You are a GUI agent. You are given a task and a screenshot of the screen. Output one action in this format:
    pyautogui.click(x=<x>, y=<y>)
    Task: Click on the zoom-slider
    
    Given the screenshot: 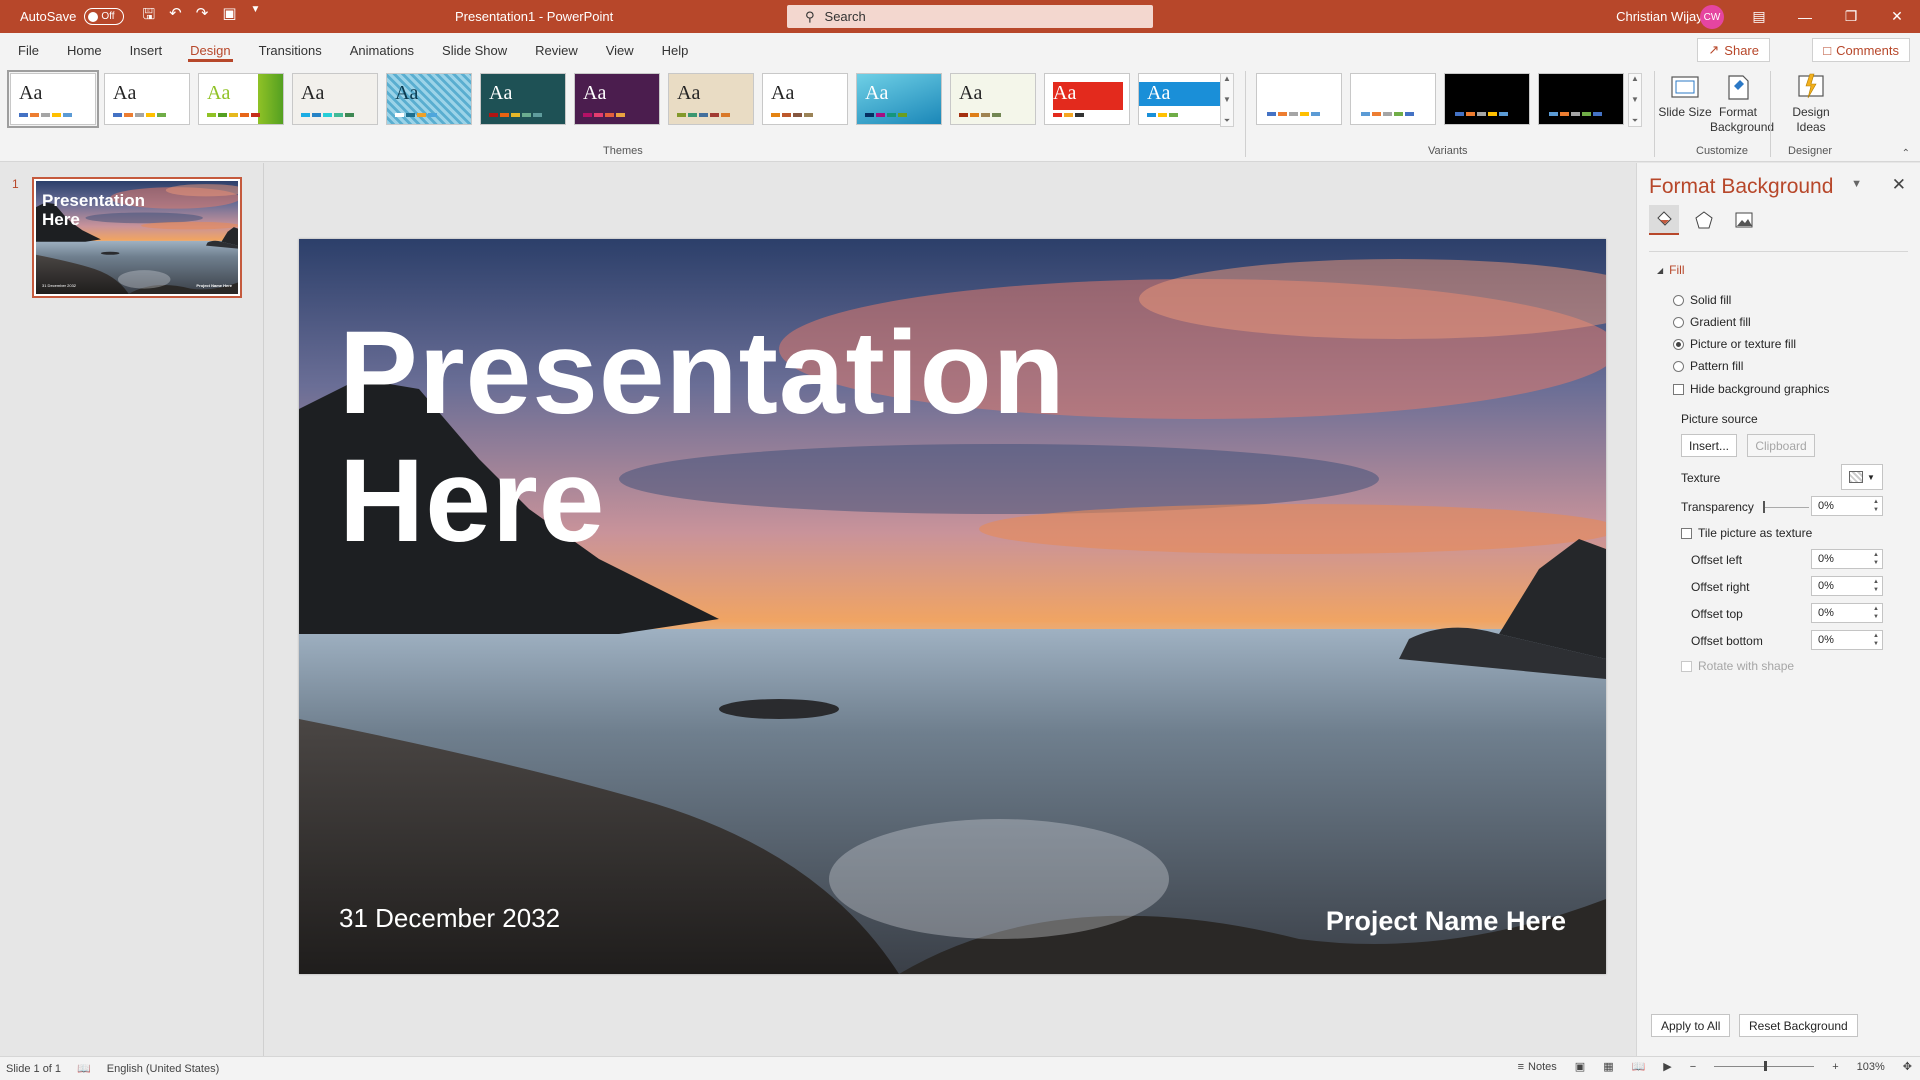 What is the action you would take?
    pyautogui.click(x=1764, y=1066)
    